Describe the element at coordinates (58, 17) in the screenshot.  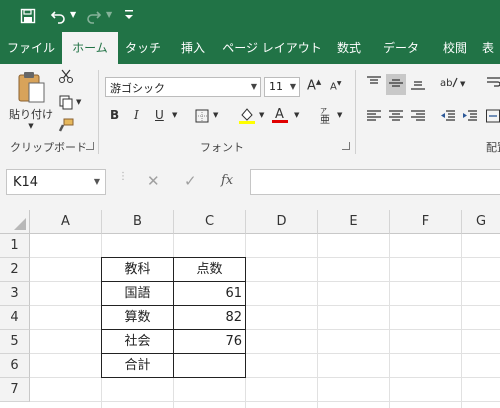
I see `undo-icon` at that location.